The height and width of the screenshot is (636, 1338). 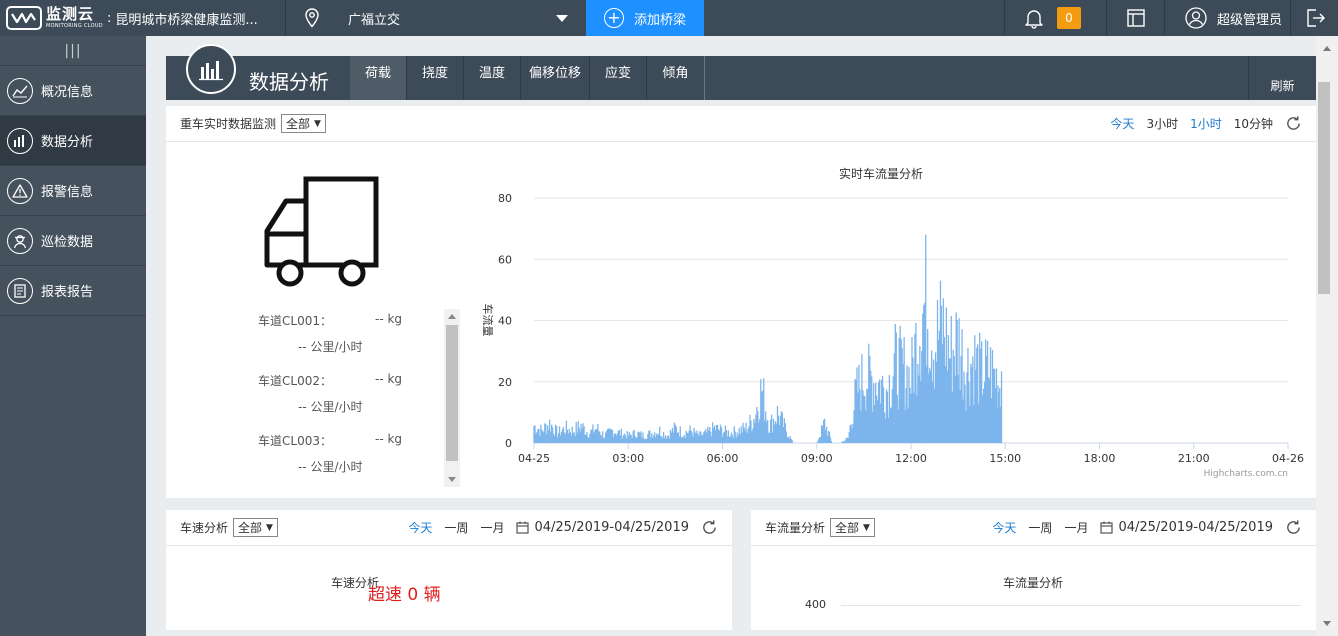 What do you see at coordinates (70, 14) in the screenshot?
I see `logo-main: 监测云` at bounding box center [70, 14].